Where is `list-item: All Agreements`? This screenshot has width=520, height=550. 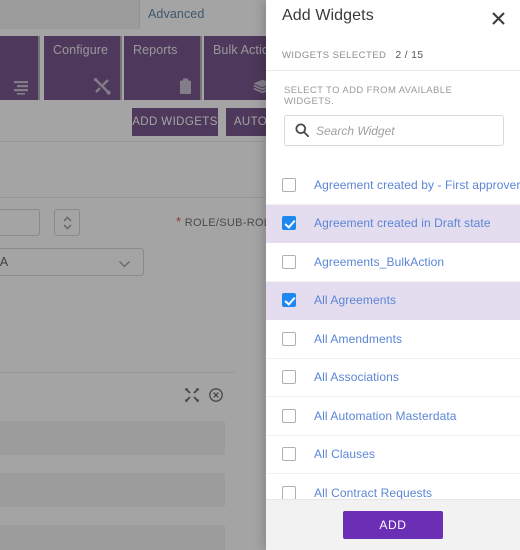 list-item: All Agreements is located at coordinates (393, 300).